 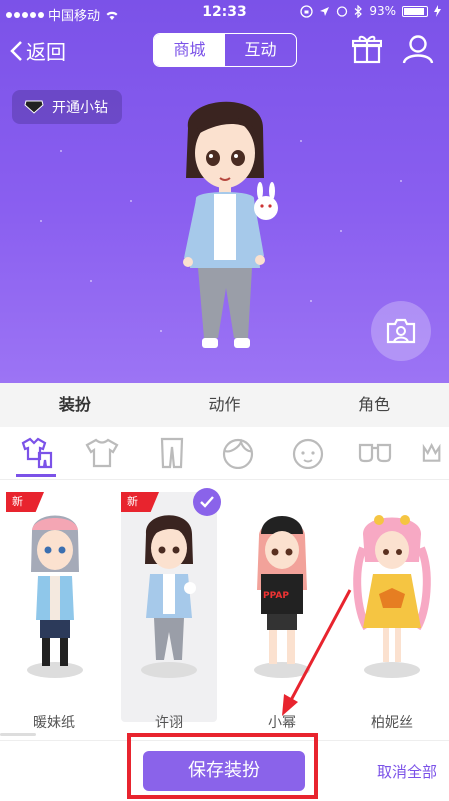 I want to click on diamond-icon, so click(x=34, y=107).